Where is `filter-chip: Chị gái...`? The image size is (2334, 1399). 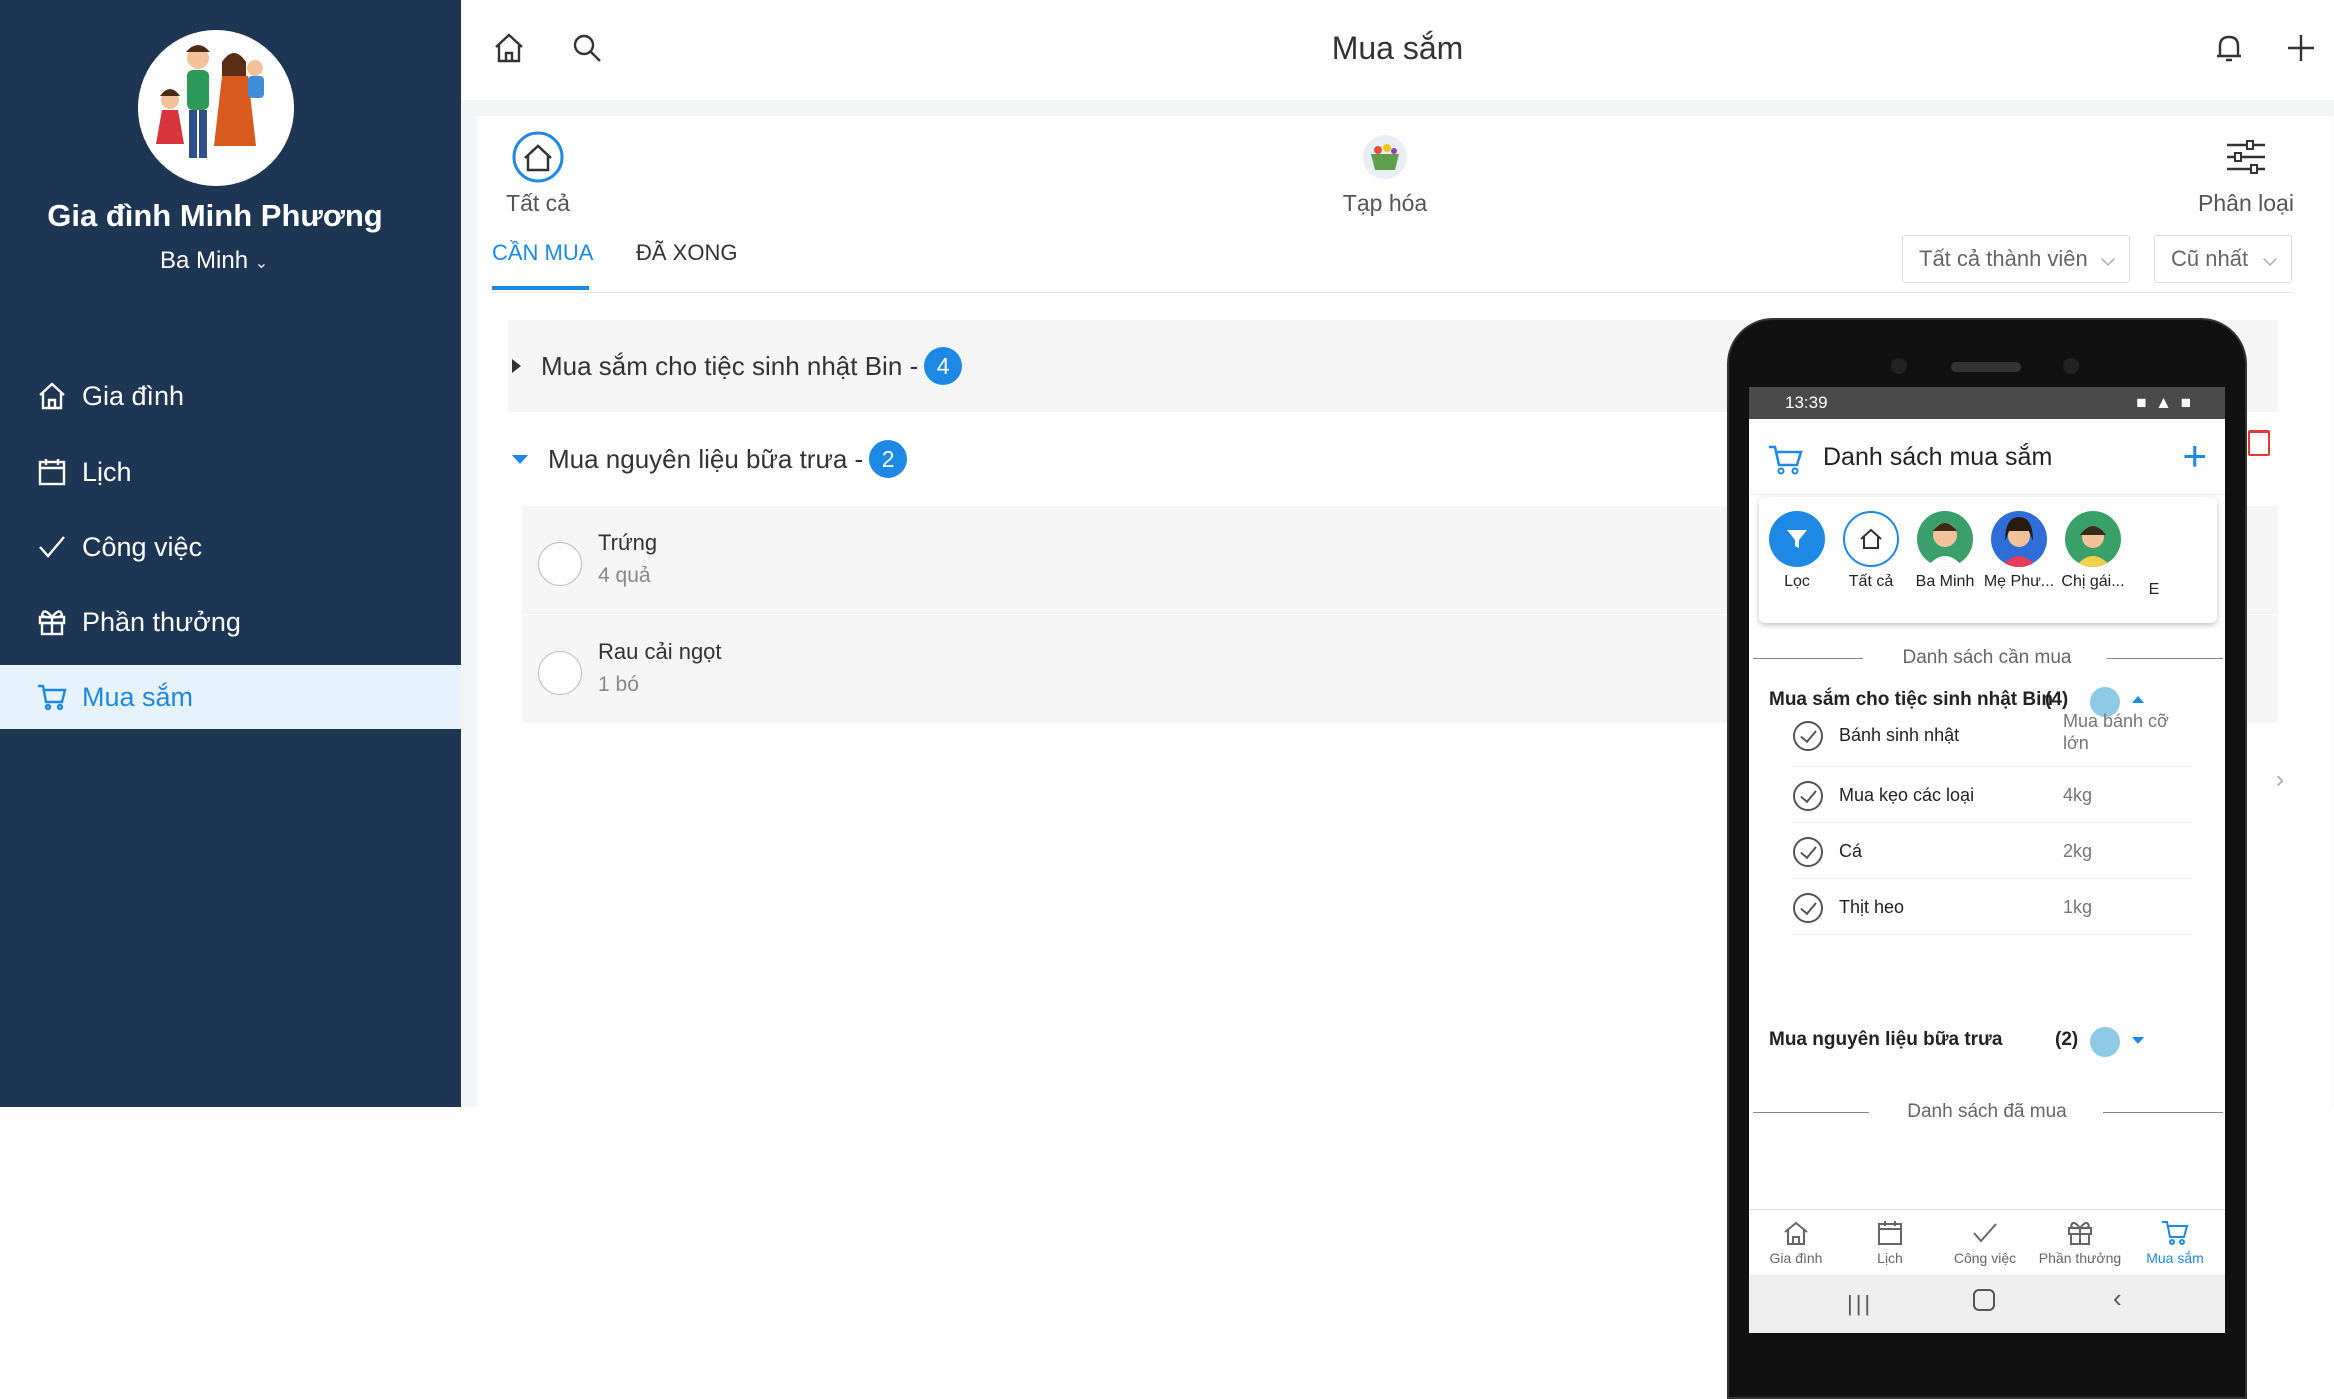 filter-chip: Chị gái... is located at coordinates (2093, 551).